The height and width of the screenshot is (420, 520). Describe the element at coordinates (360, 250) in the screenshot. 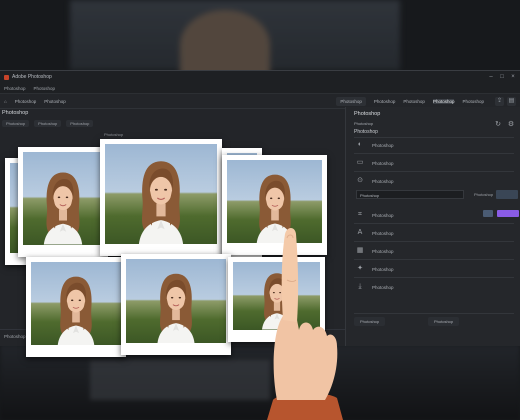

I see `image-icon: ▦` at that location.